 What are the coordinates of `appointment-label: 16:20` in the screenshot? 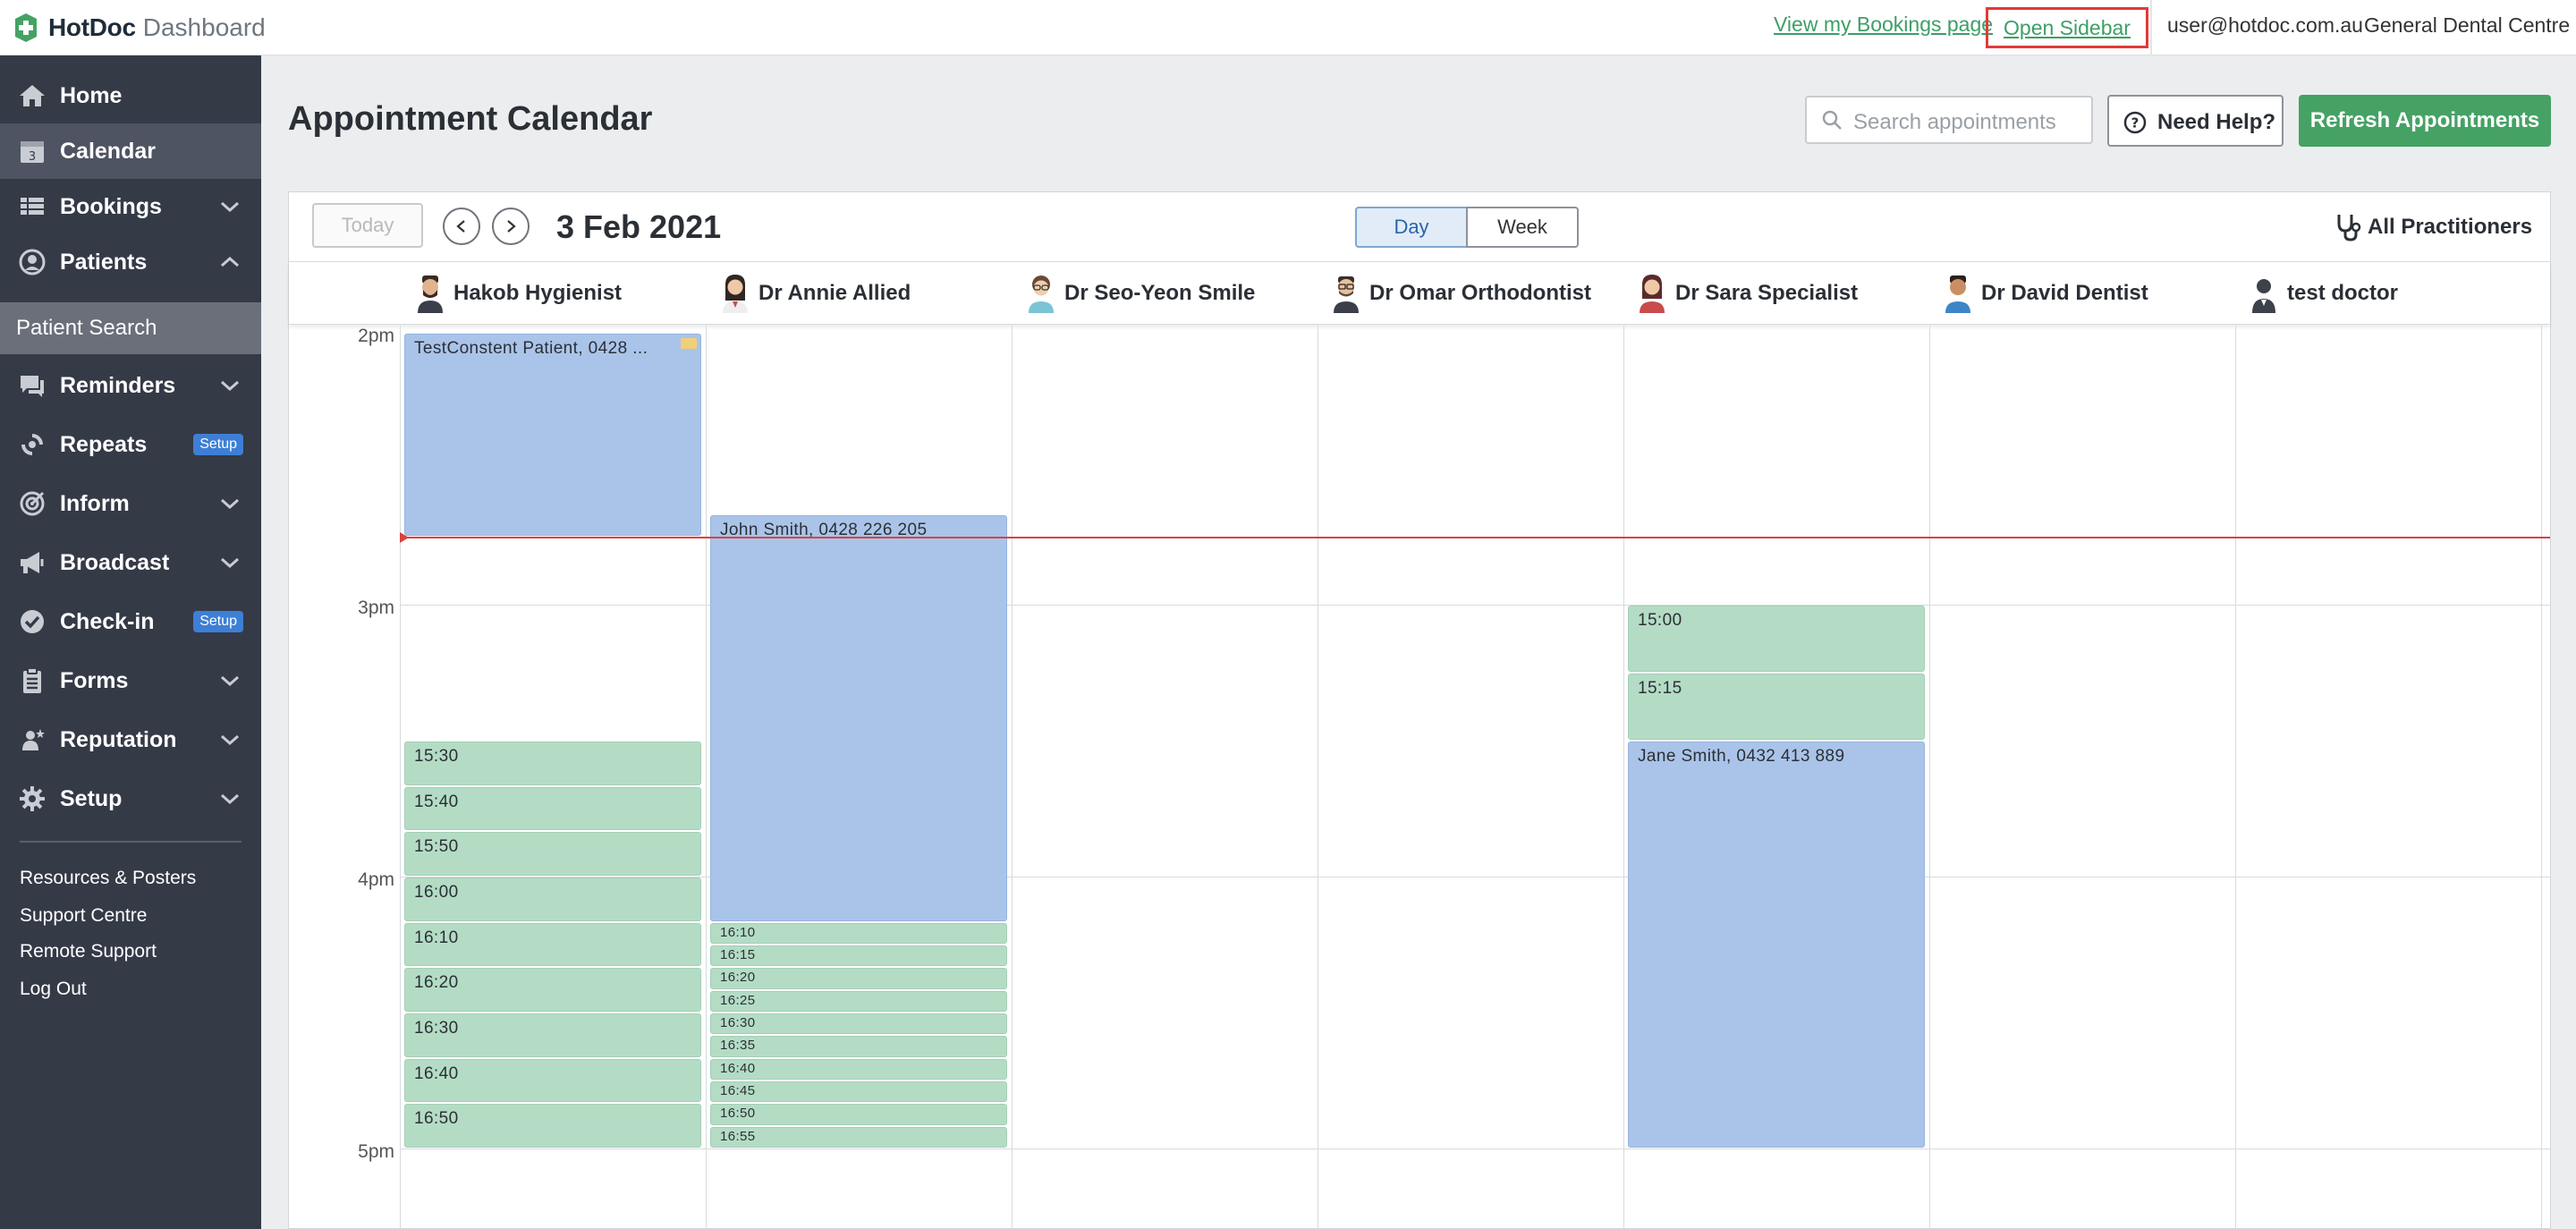 It's located at (436, 983).